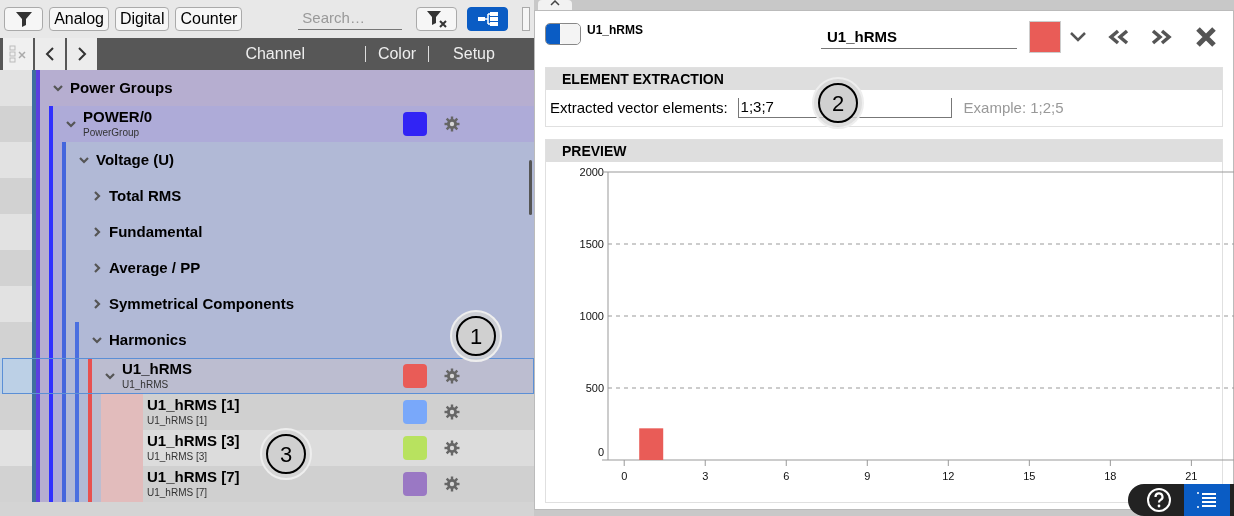 The width and height of the screenshot is (1234, 516). Describe the element at coordinates (267, 232) in the screenshot. I see `tree-row: Fundamental` at that location.